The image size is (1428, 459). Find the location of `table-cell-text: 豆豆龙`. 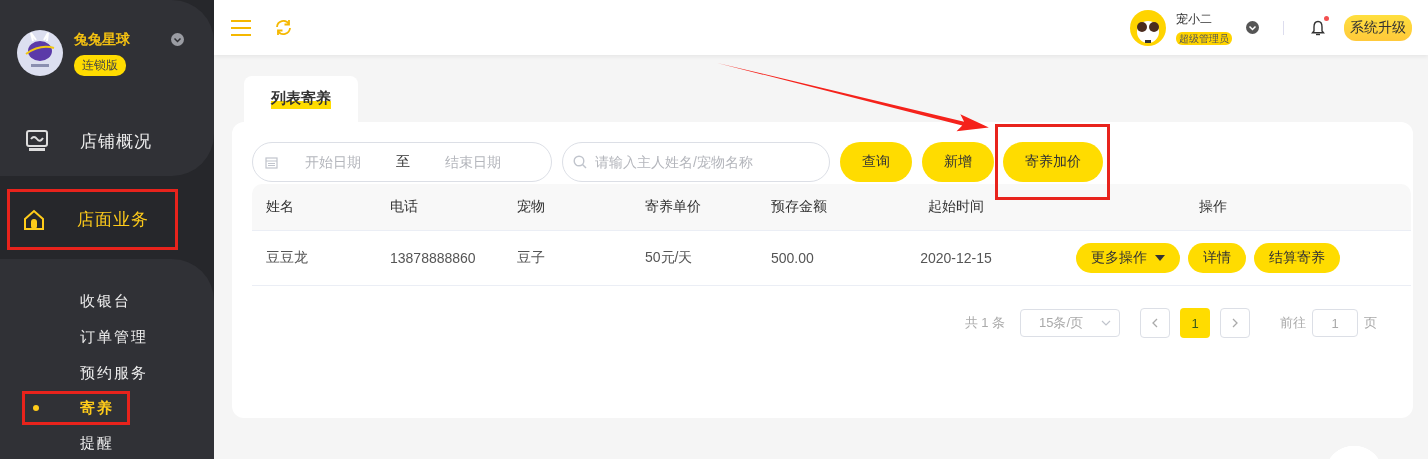

table-cell-text: 豆豆龙 is located at coordinates (287, 258).